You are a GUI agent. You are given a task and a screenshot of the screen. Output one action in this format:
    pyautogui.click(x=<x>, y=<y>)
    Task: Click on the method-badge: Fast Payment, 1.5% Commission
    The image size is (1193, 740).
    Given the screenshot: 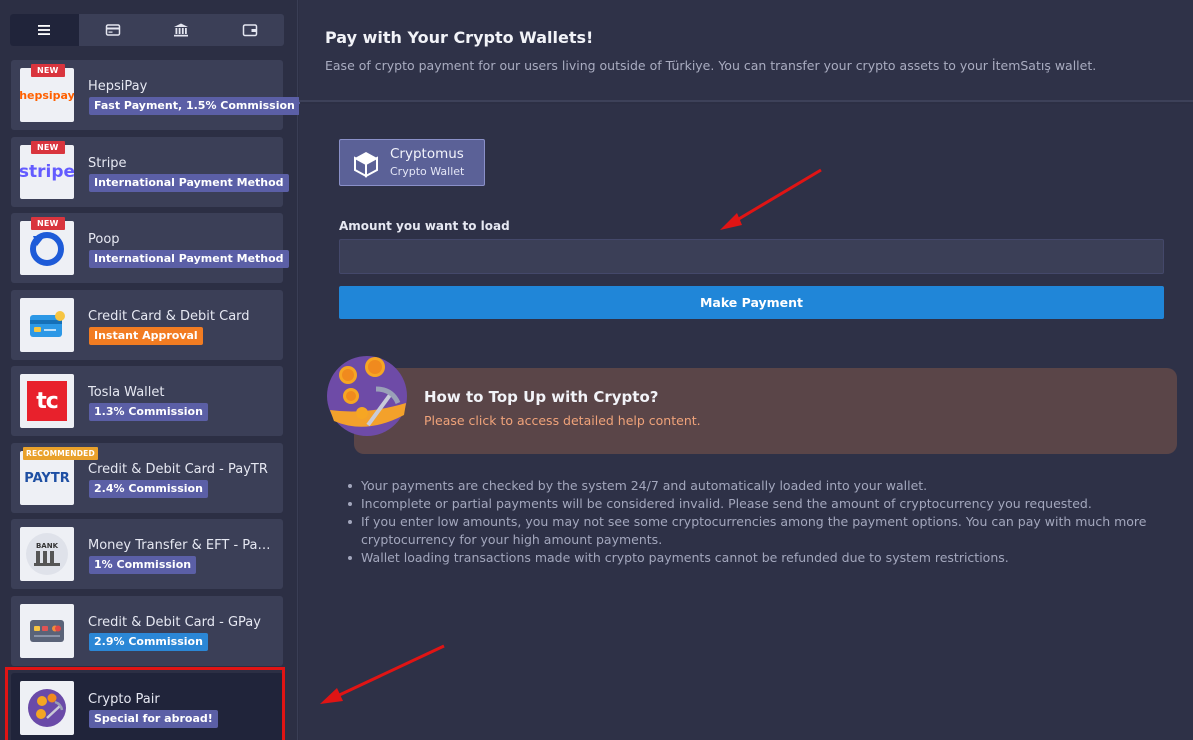 What is the action you would take?
    pyautogui.click(x=194, y=106)
    